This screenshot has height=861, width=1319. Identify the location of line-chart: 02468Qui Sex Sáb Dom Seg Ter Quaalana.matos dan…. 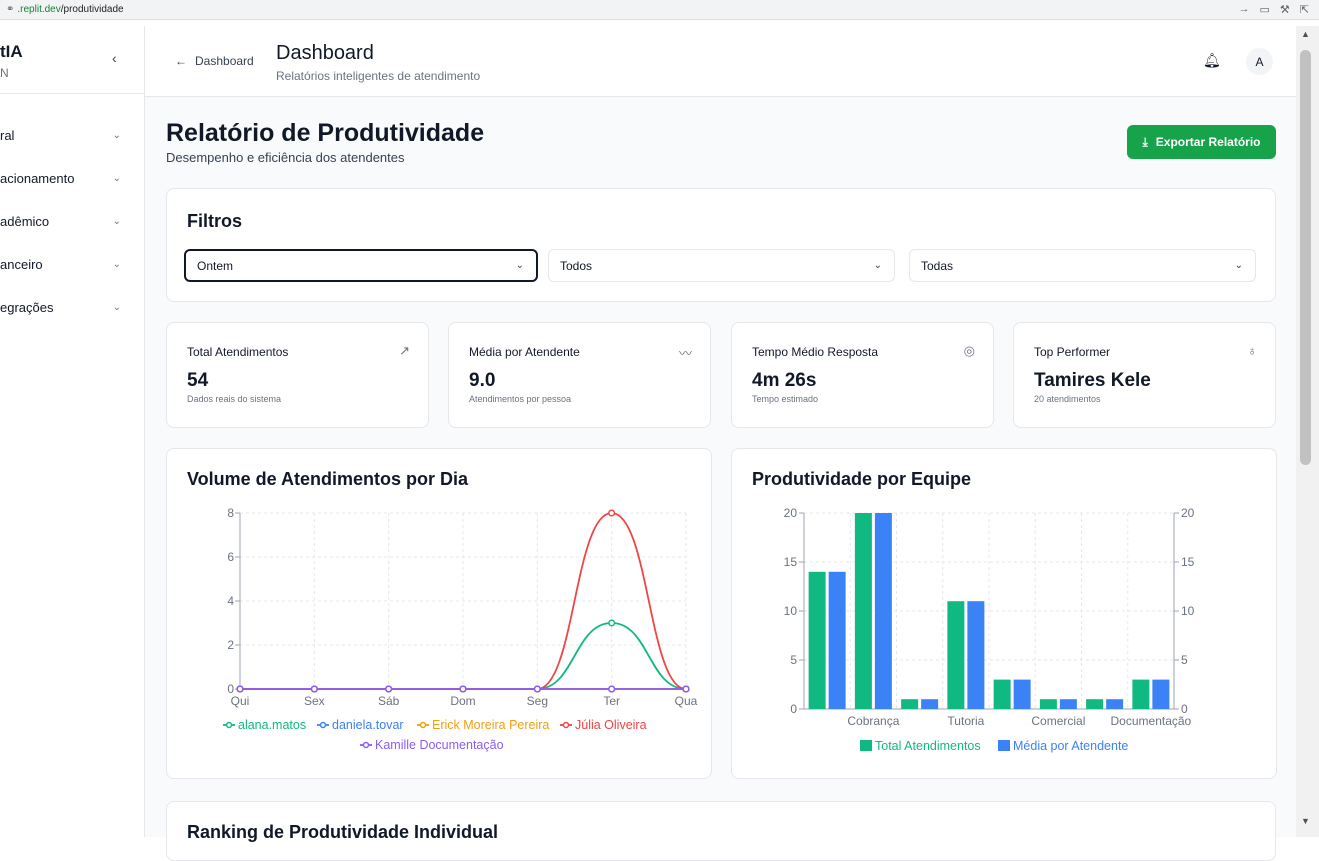
(460, 629).